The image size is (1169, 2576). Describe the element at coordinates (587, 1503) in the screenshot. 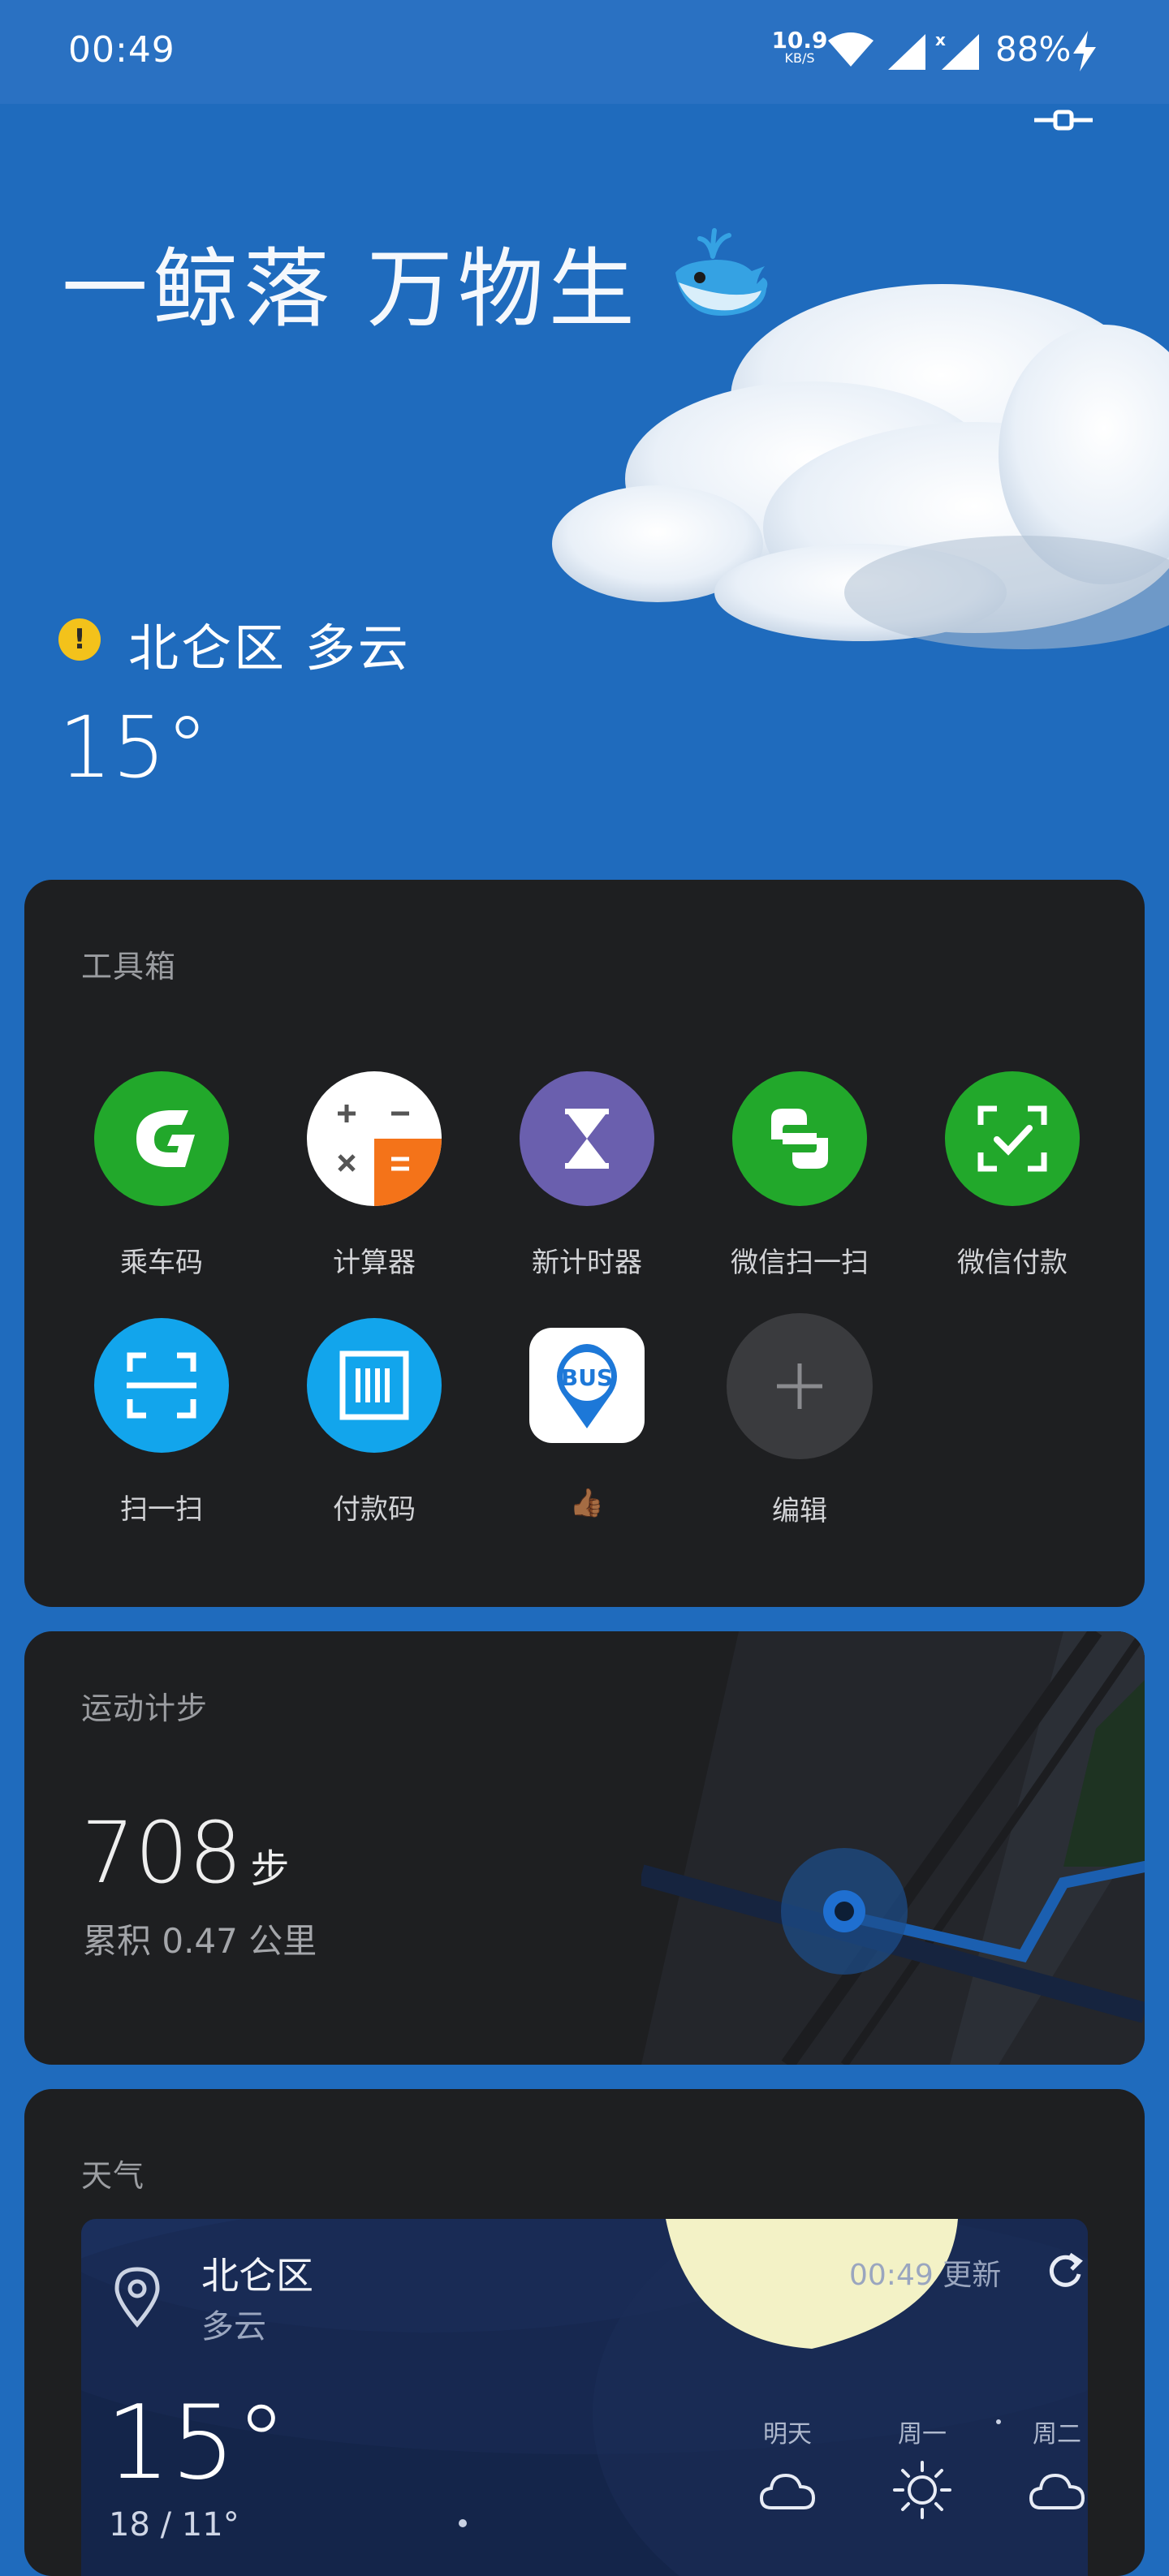

I see `tool-label: 👍🏾` at that location.